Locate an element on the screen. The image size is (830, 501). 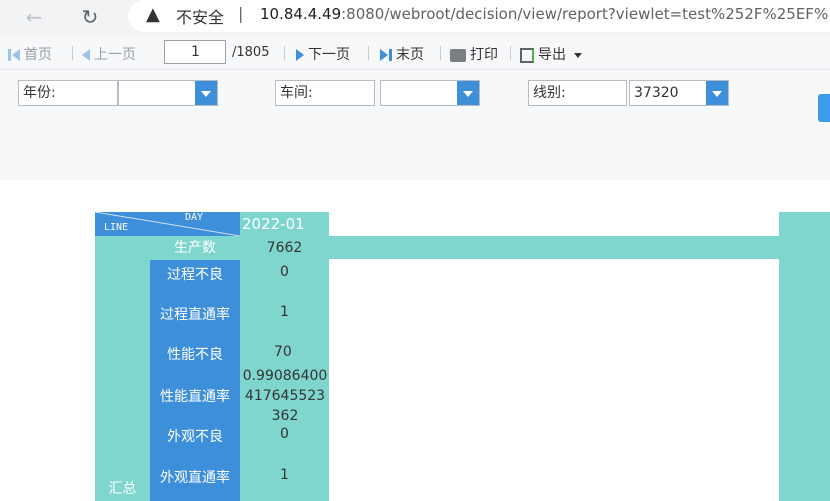
workshop-select is located at coordinates (430, 93).